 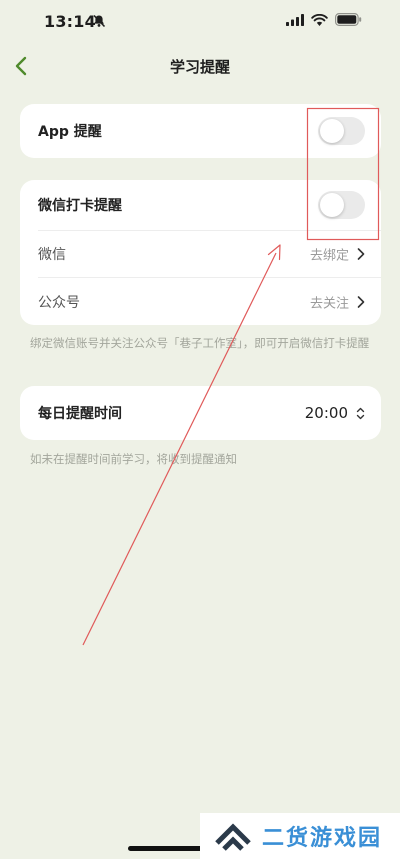 I want to click on watermark: 二货游戏园, so click(x=300, y=836).